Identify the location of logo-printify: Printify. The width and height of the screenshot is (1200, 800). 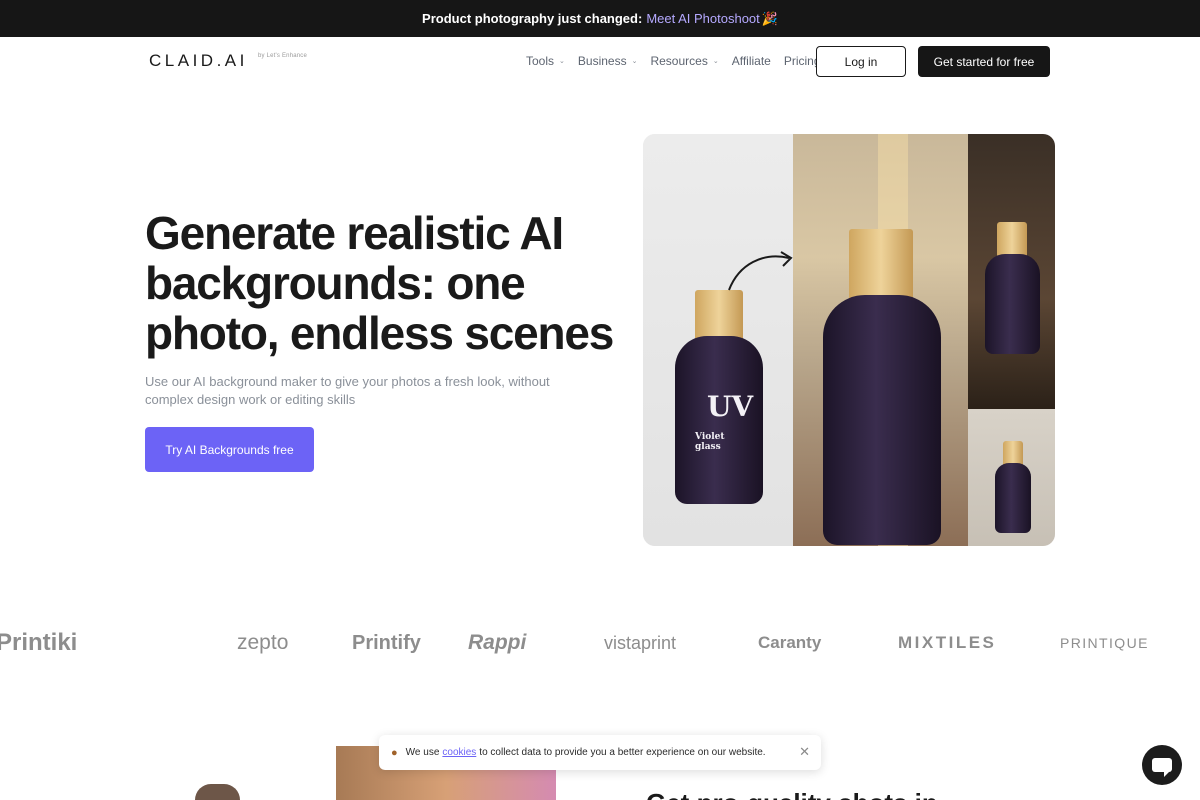
(386, 642).